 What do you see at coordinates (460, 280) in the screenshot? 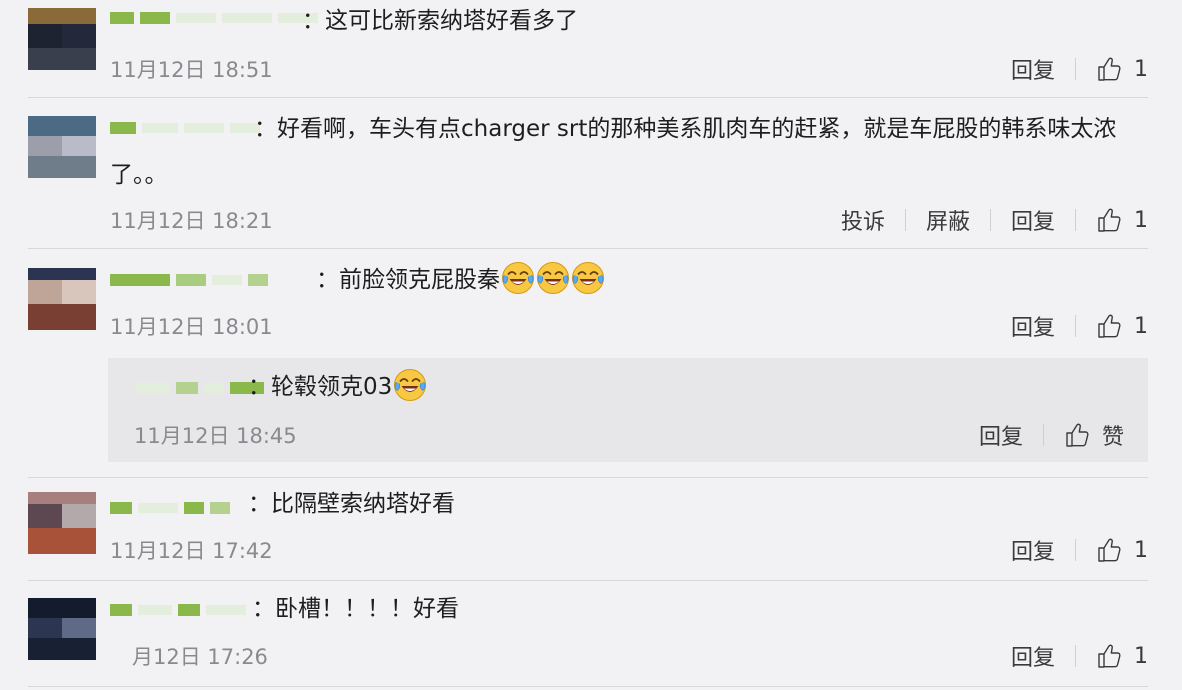
I see `comment-text: ：前脸领克屁股秦` at bounding box center [460, 280].